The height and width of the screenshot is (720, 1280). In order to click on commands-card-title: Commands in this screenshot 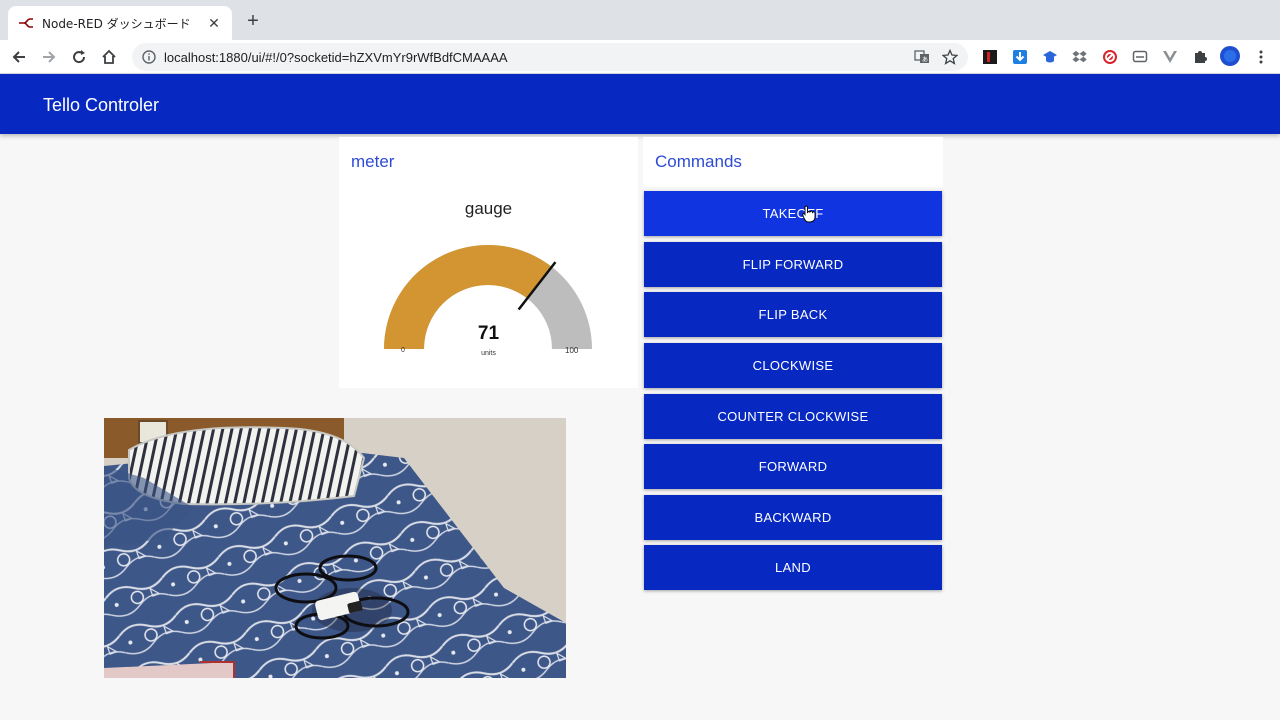, I will do `click(698, 161)`.